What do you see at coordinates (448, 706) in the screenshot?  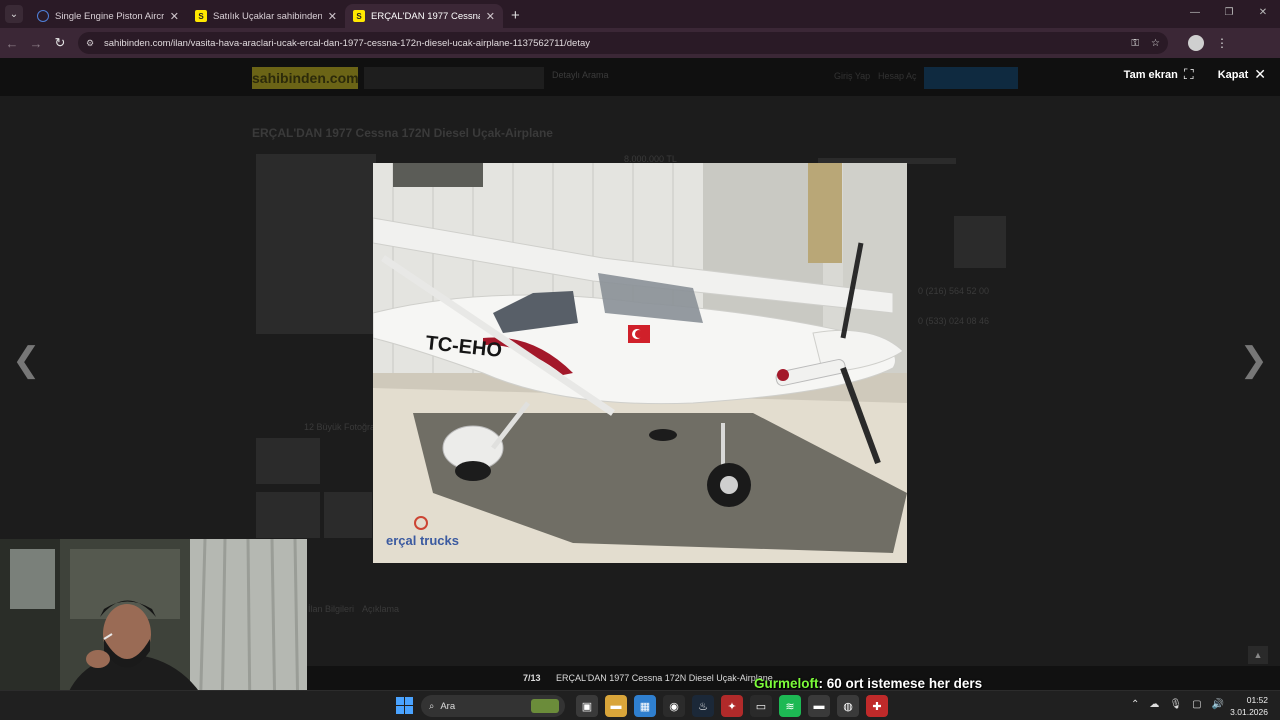 I see `taskbar-search-label: Ara` at bounding box center [448, 706].